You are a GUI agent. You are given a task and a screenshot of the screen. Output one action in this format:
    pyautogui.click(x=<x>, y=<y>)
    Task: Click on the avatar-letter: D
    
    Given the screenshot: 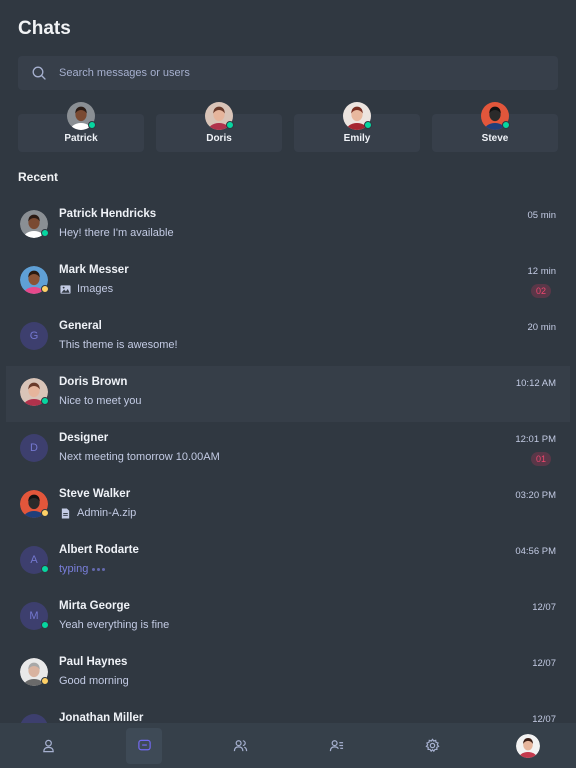 What is the action you would take?
    pyautogui.click(x=34, y=448)
    